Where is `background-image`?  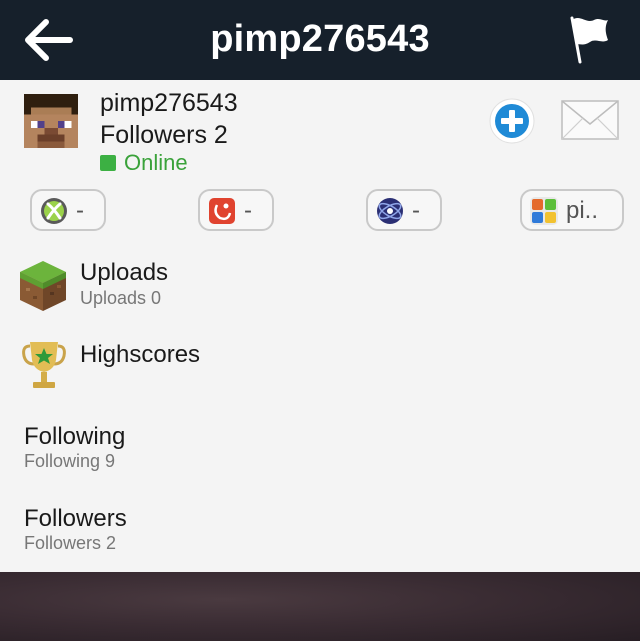
background-image is located at coordinates (320, 606).